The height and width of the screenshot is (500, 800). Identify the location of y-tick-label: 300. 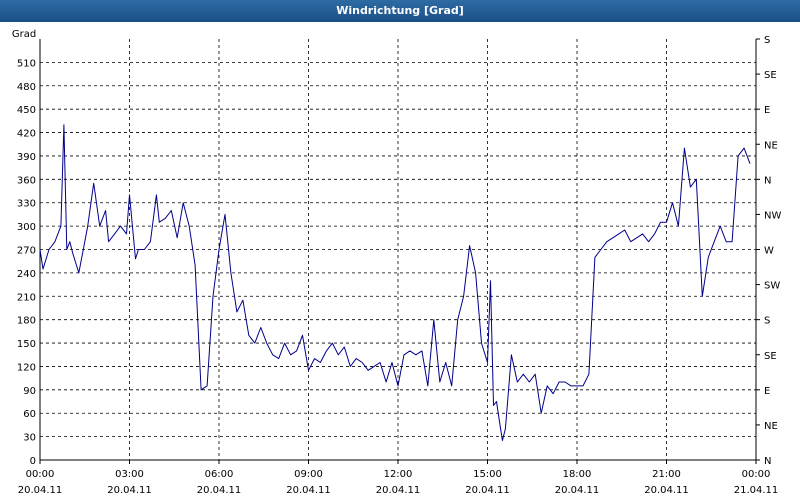
(26, 227).